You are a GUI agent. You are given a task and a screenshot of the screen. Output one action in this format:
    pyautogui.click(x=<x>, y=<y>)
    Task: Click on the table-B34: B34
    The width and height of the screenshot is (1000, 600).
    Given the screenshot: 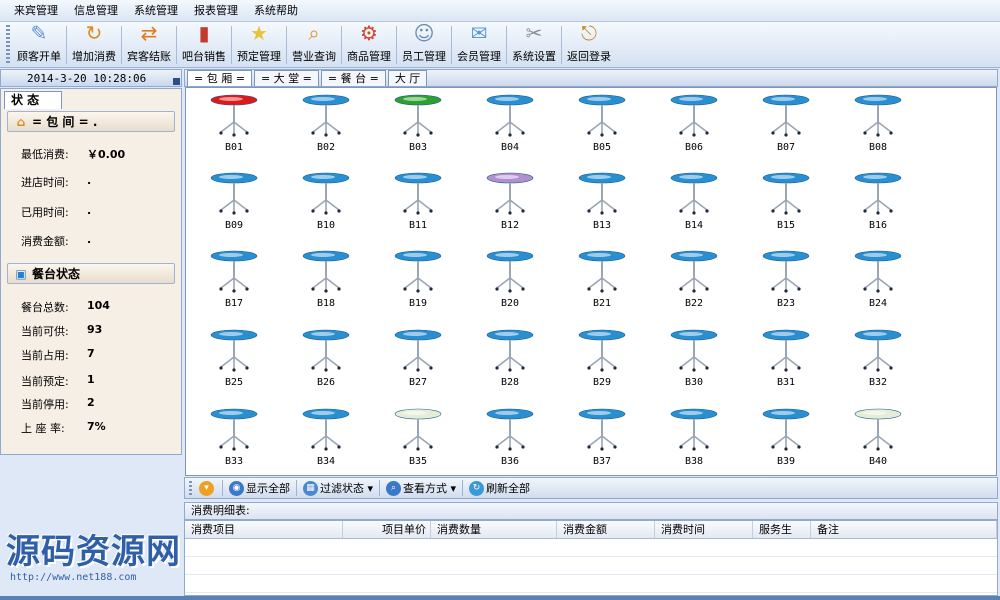 What is the action you would take?
    pyautogui.click(x=326, y=439)
    